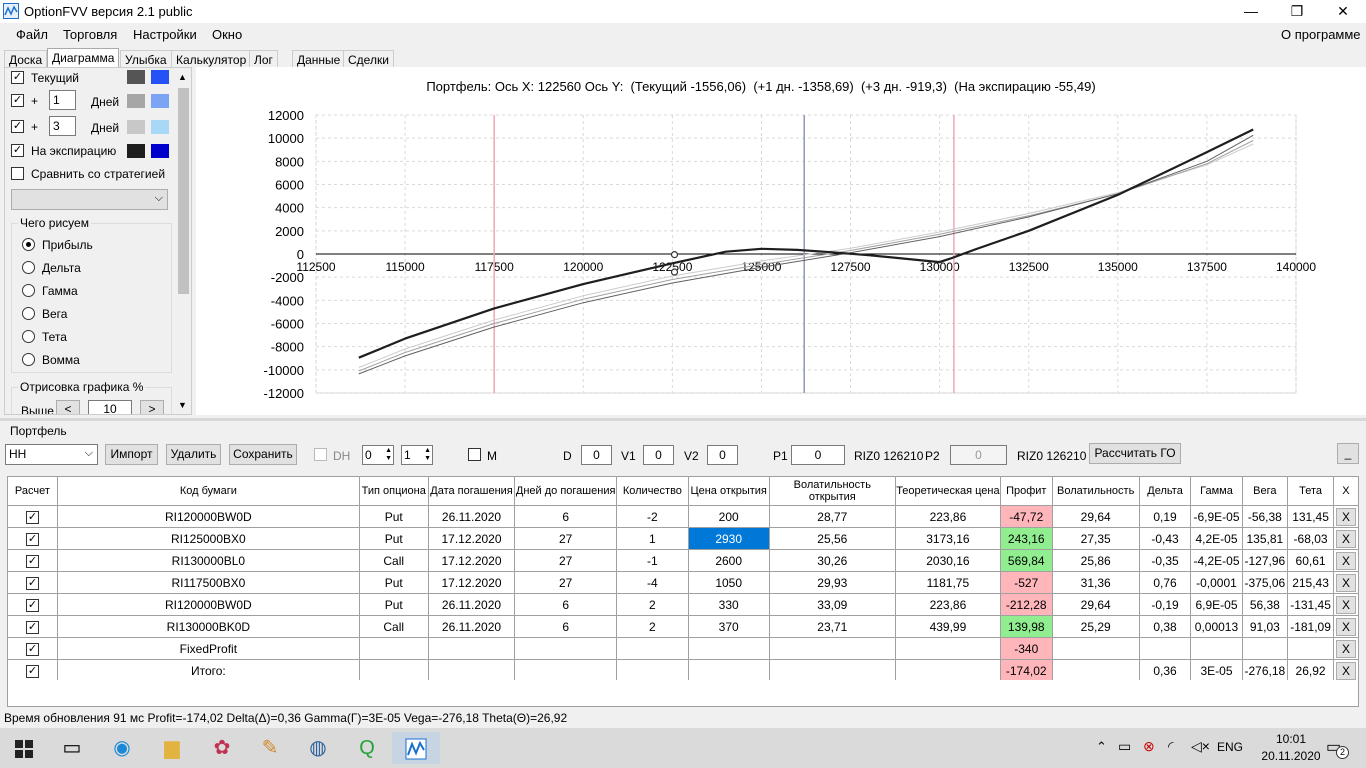  What do you see at coordinates (1095, 491) in the screenshot?
I see `col-vol: Волатильность` at bounding box center [1095, 491].